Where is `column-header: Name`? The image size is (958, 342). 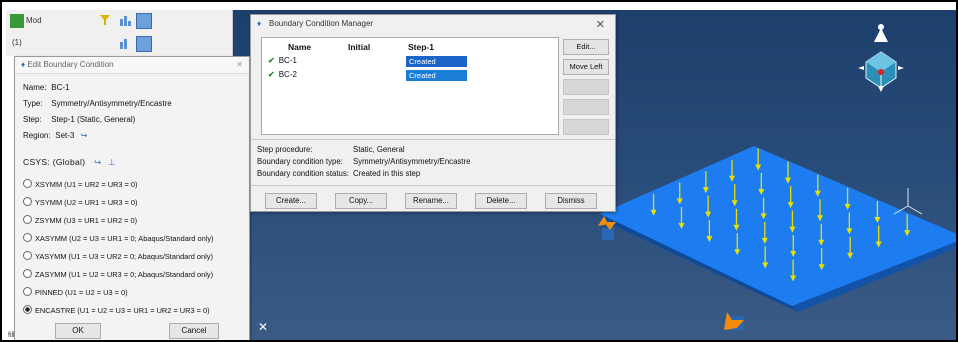 column-header: Name is located at coordinates (300, 47).